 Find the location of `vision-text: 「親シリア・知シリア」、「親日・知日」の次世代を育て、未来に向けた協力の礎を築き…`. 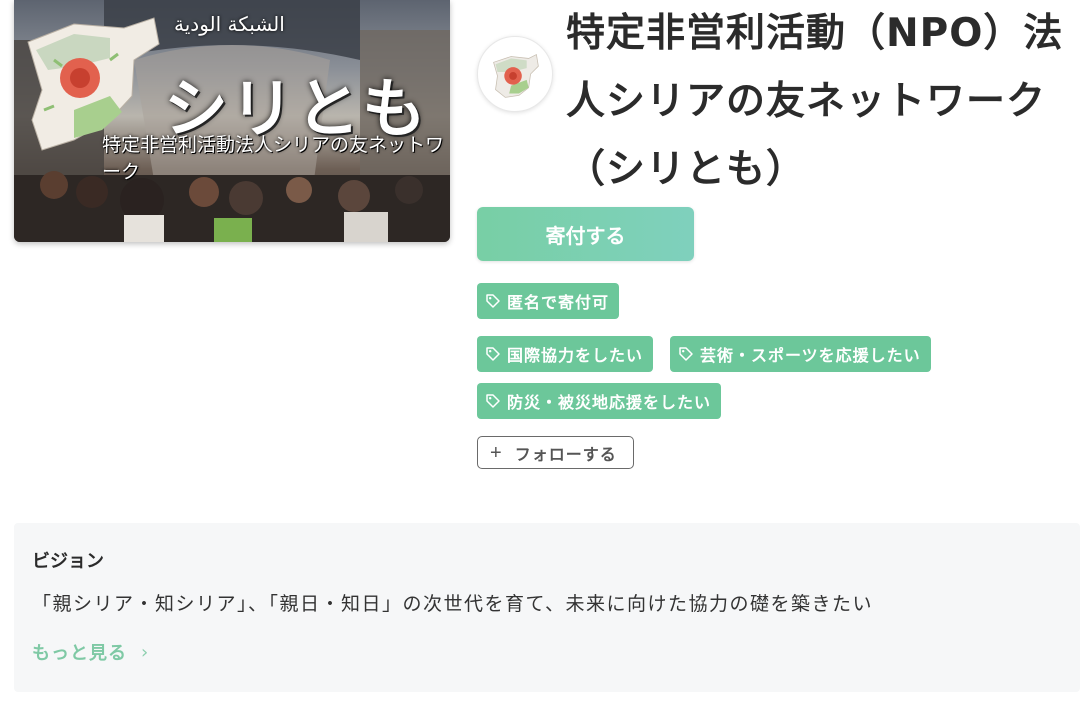

vision-text: 「親シリア・知シリア」、「親日・知日」の次世代を育て、未来に向けた協力の礎を築き… is located at coordinates (453, 604).